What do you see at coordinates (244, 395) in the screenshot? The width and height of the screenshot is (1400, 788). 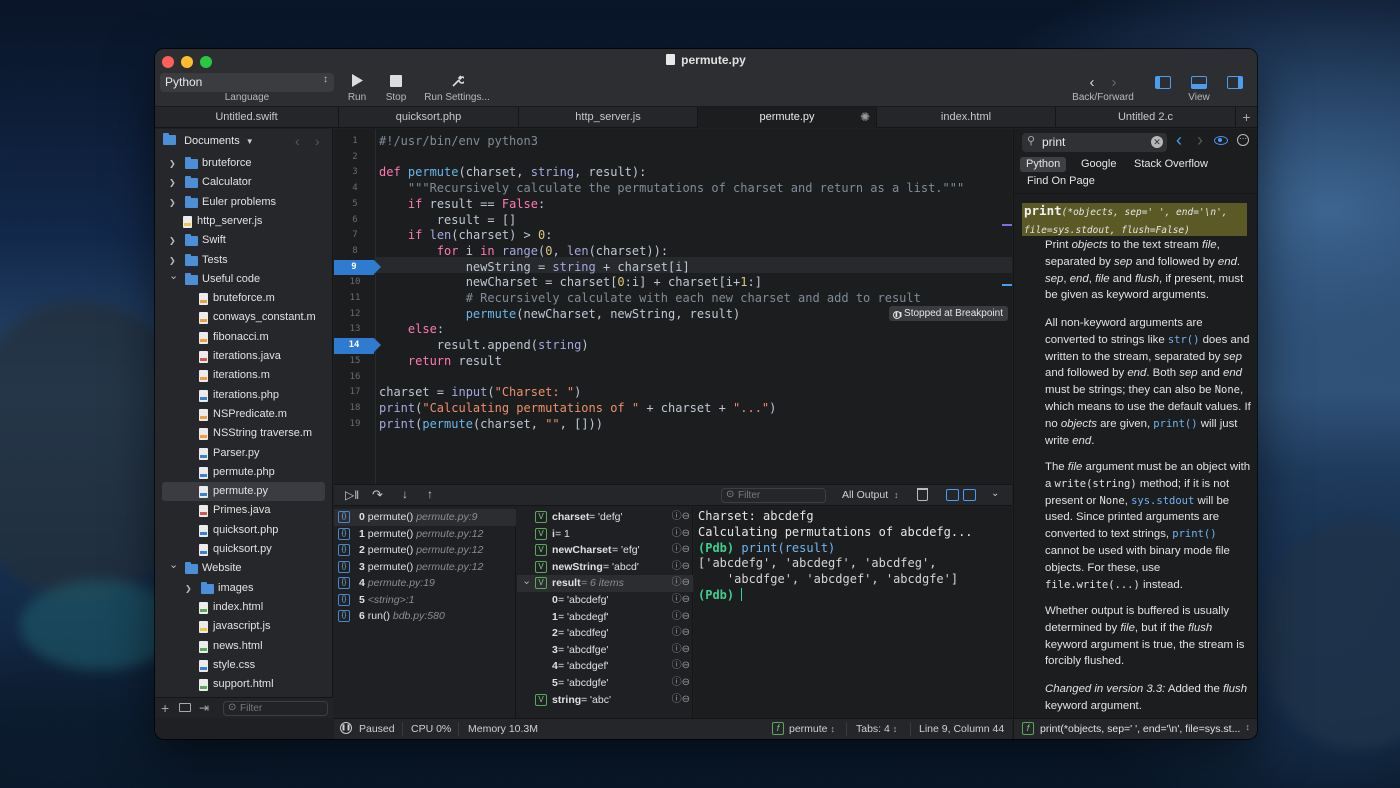 I see `file-row: iterations.php` at bounding box center [244, 395].